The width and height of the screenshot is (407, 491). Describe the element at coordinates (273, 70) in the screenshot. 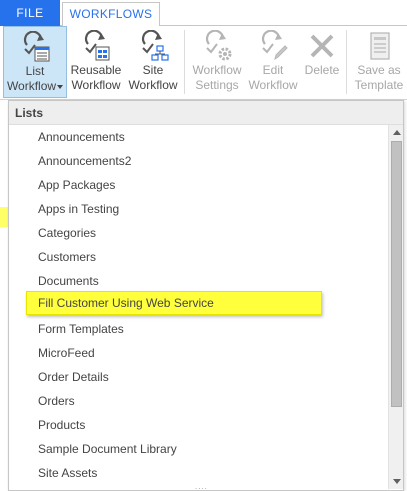

I see `edit-workflow-label-1: Edit` at that location.